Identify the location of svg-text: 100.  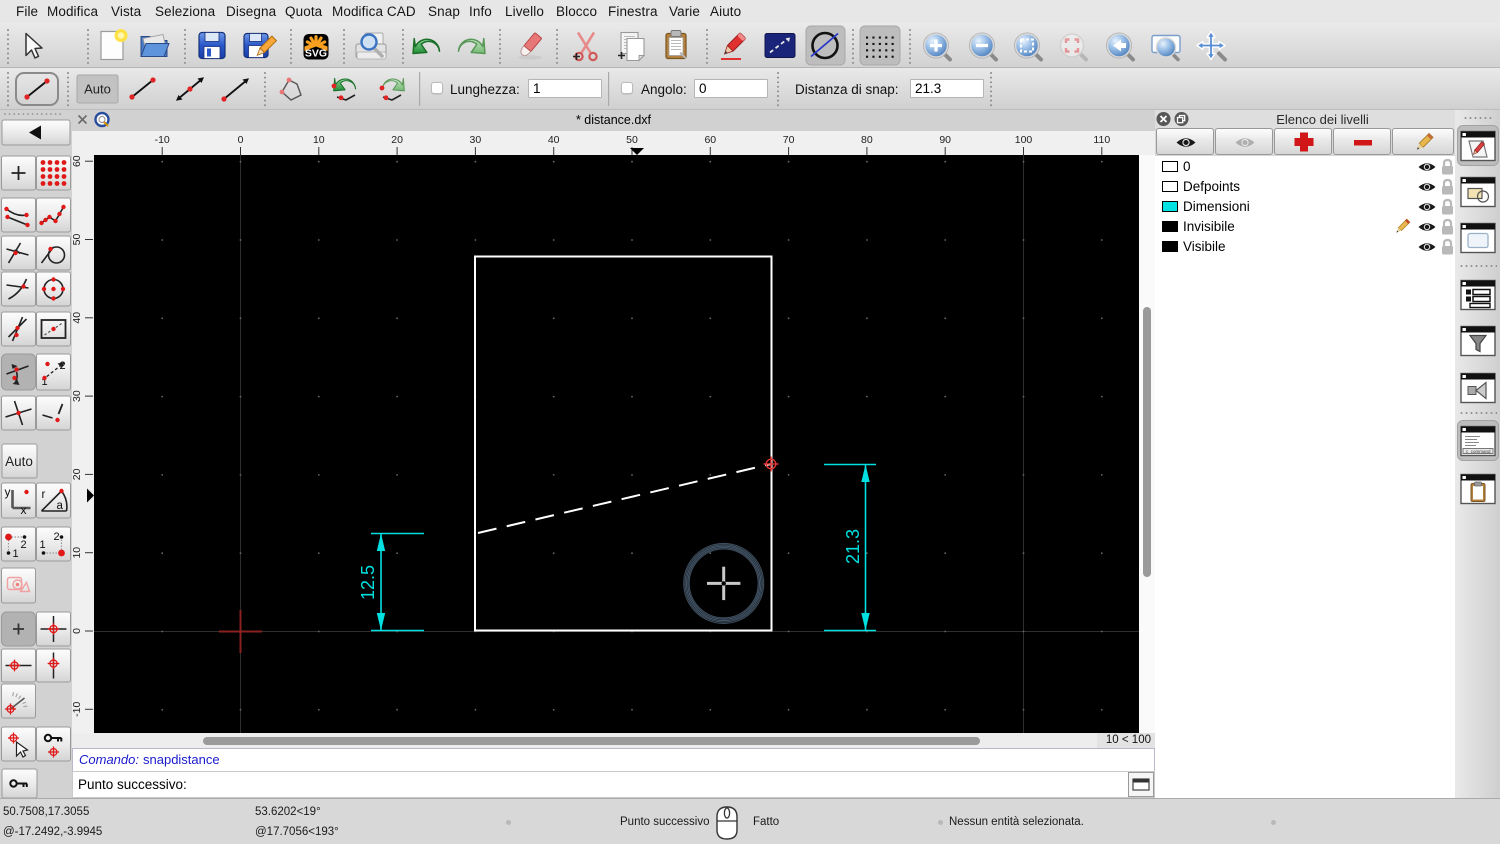
(1024, 140).